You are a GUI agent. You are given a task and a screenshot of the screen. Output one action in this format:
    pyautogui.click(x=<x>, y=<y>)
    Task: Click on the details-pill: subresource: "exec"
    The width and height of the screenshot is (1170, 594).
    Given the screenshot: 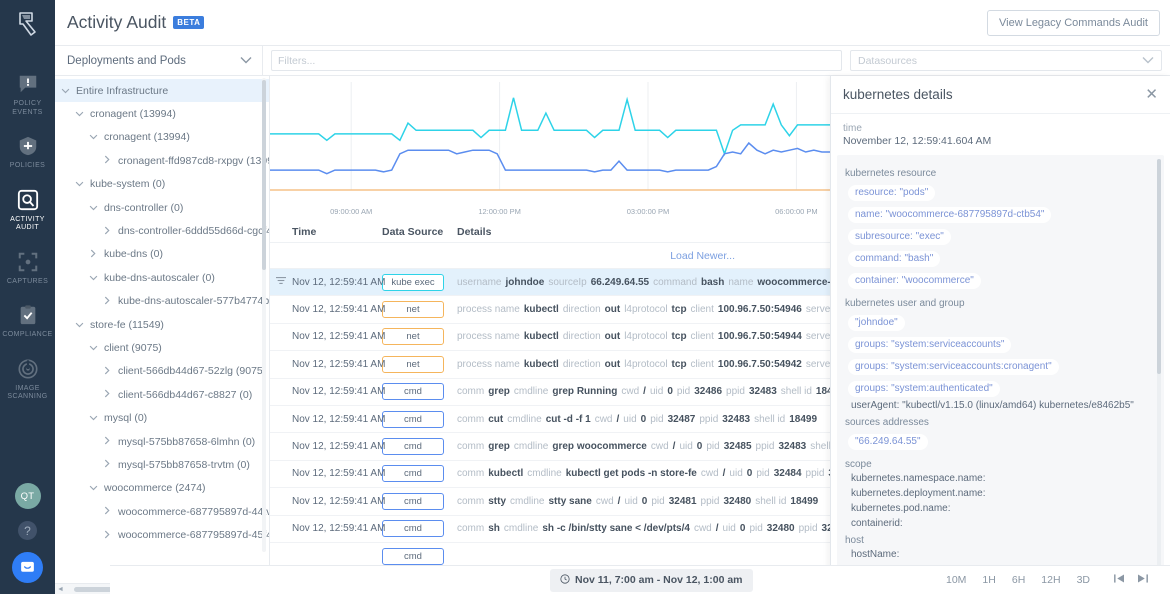 What is the action you would take?
    pyautogui.click(x=899, y=236)
    